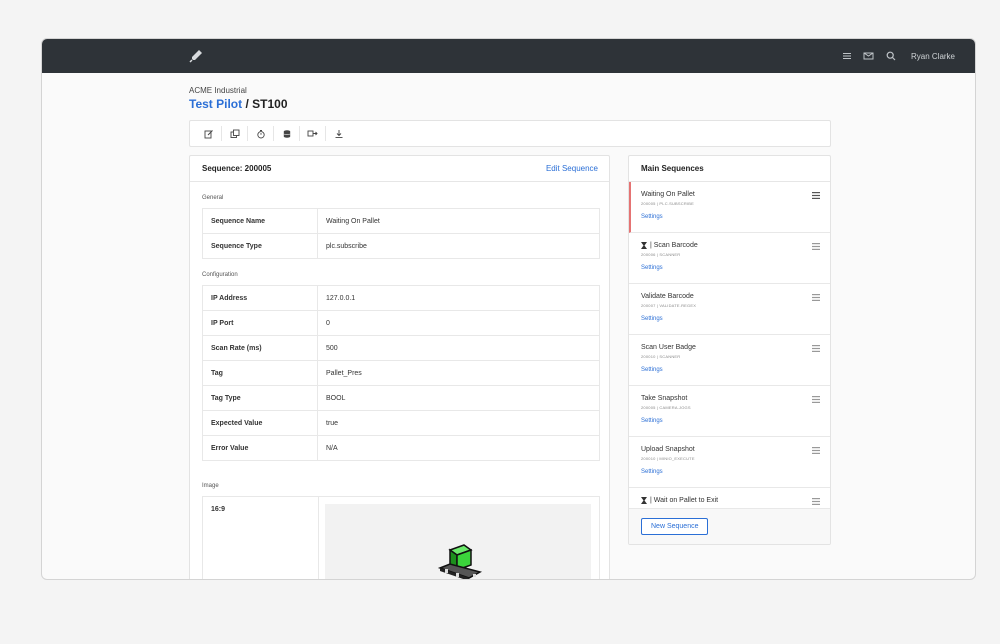 The image size is (1000, 644). I want to click on database-button, so click(287, 133).